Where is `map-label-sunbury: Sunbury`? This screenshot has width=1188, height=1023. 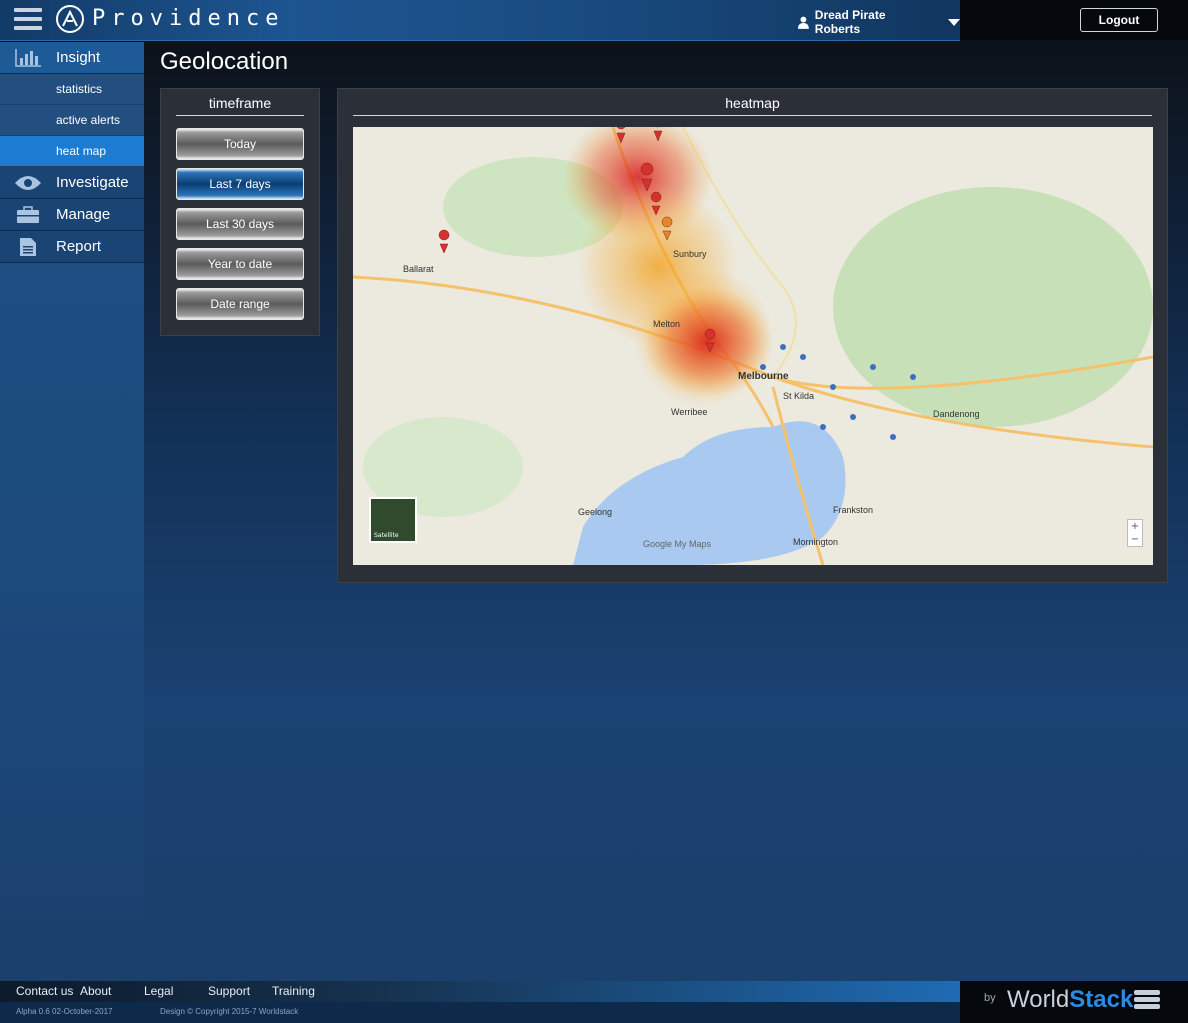 map-label-sunbury: Sunbury is located at coordinates (690, 254).